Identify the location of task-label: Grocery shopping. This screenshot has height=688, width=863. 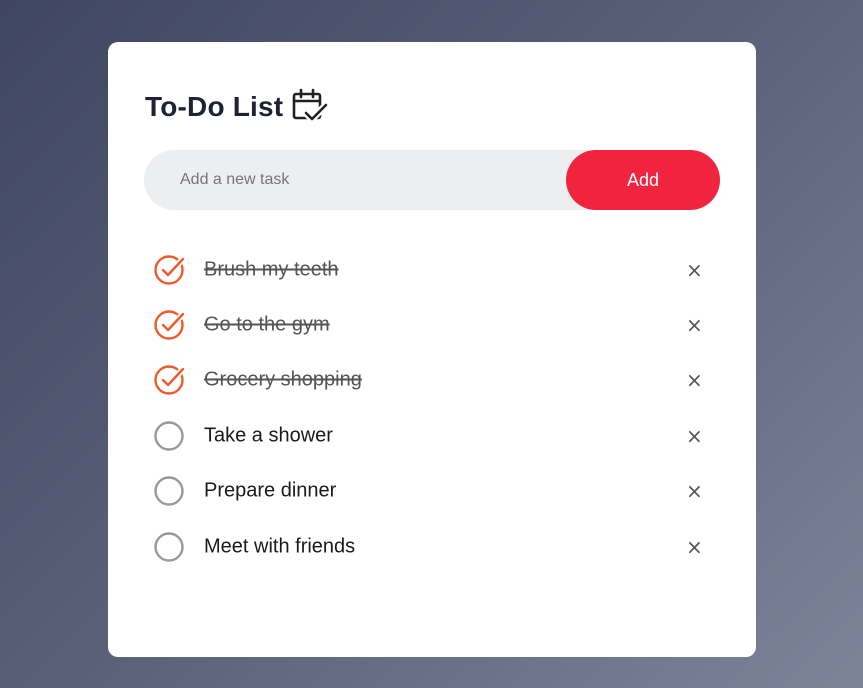
(283, 379).